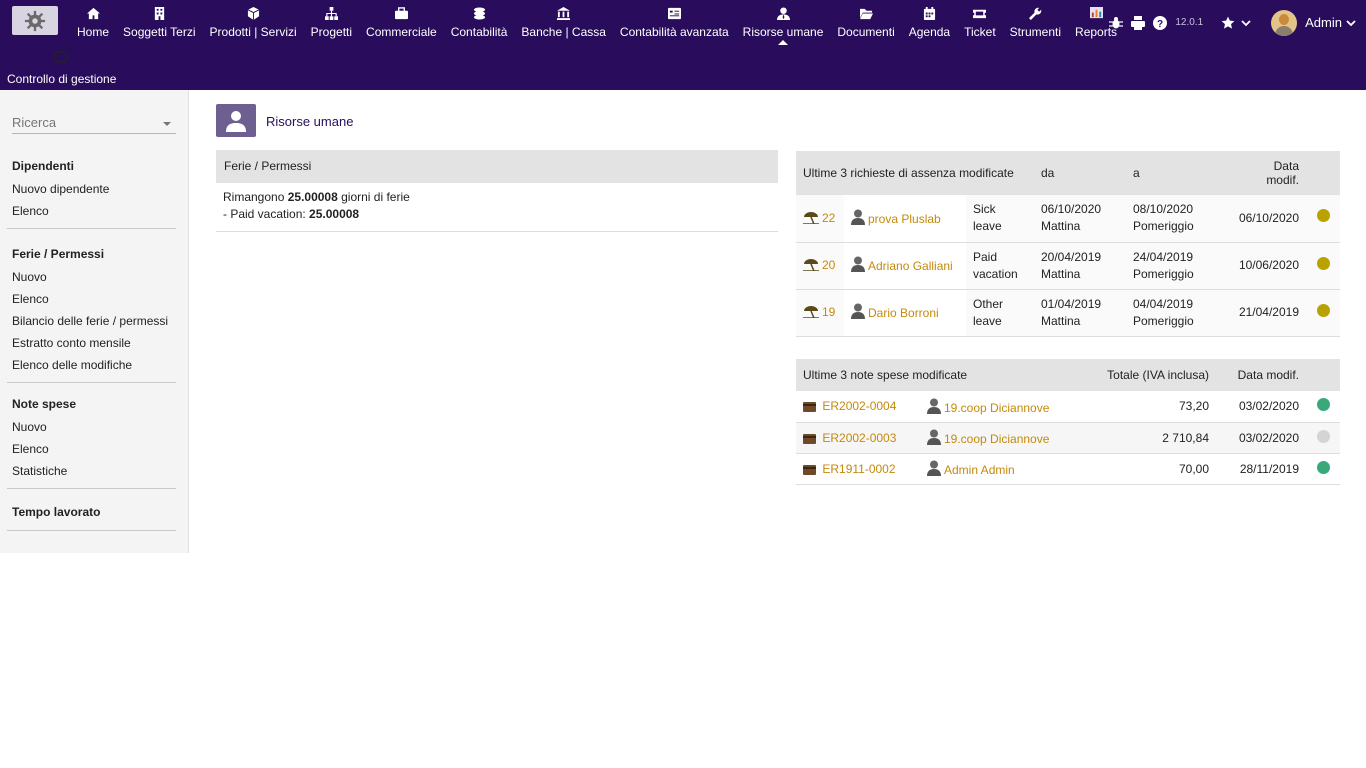 Image resolution: width=1366 pixels, height=768 pixels. Describe the element at coordinates (91, 189) in the screenshot. I see `sidebar-link: Nuovo dipendente` at that location.